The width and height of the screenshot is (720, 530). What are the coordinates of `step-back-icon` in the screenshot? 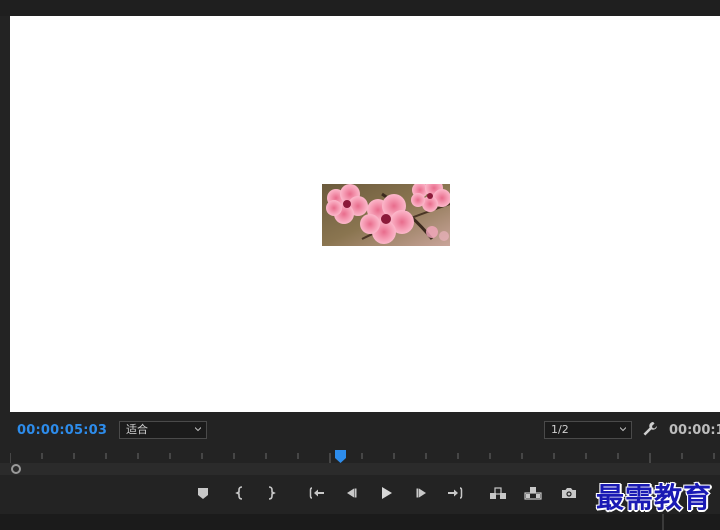 It's located at (352, 493).